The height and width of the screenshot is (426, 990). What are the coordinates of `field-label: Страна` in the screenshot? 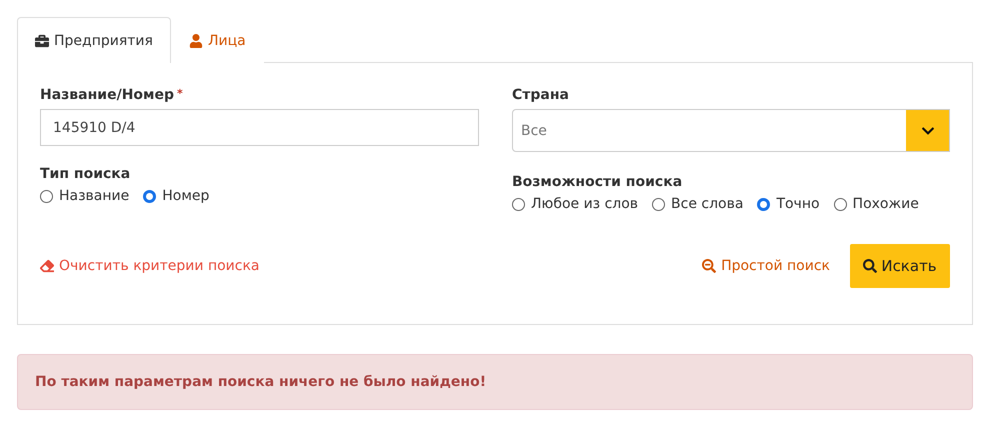 It's located at (541, 95).